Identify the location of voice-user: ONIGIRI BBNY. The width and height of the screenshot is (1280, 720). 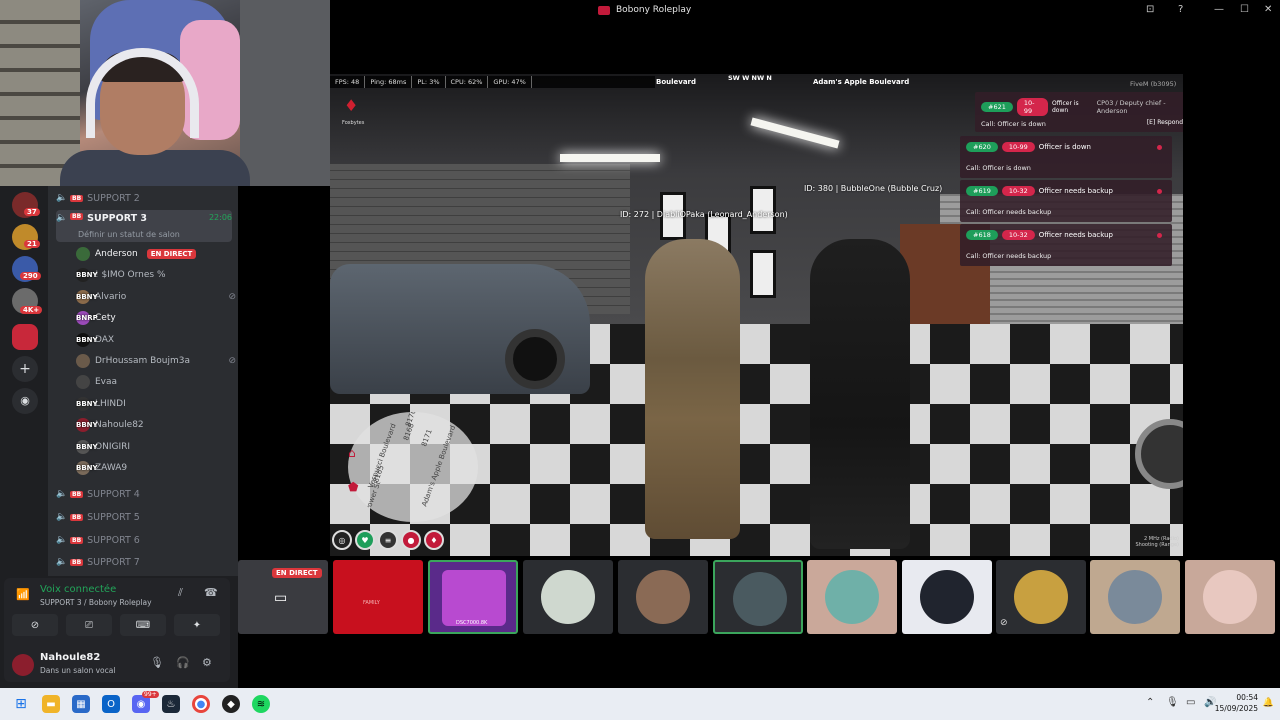
(156, 447).